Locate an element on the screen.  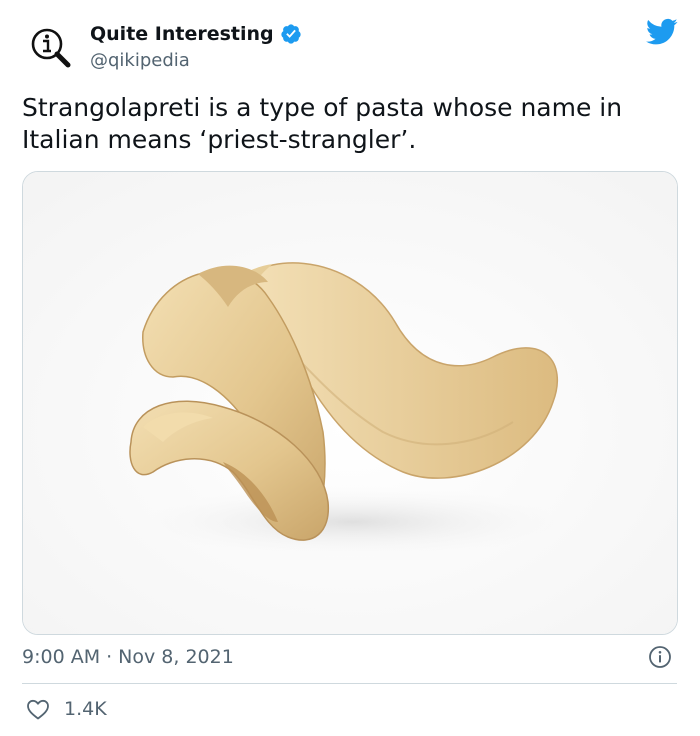
like-count: 1.4K is located at coordinates (85, 709).